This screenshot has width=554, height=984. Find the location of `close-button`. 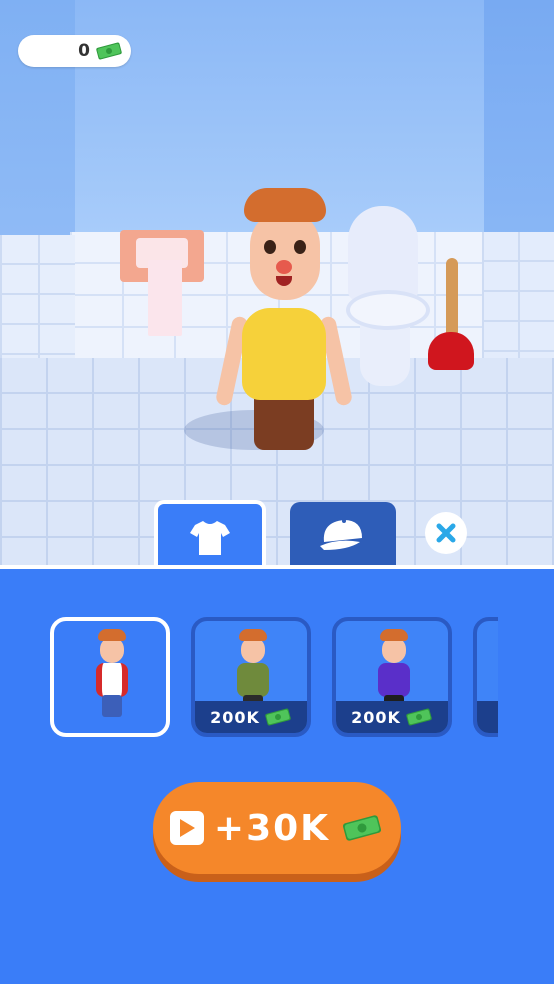

close-button is located at coordinates (446, 533).